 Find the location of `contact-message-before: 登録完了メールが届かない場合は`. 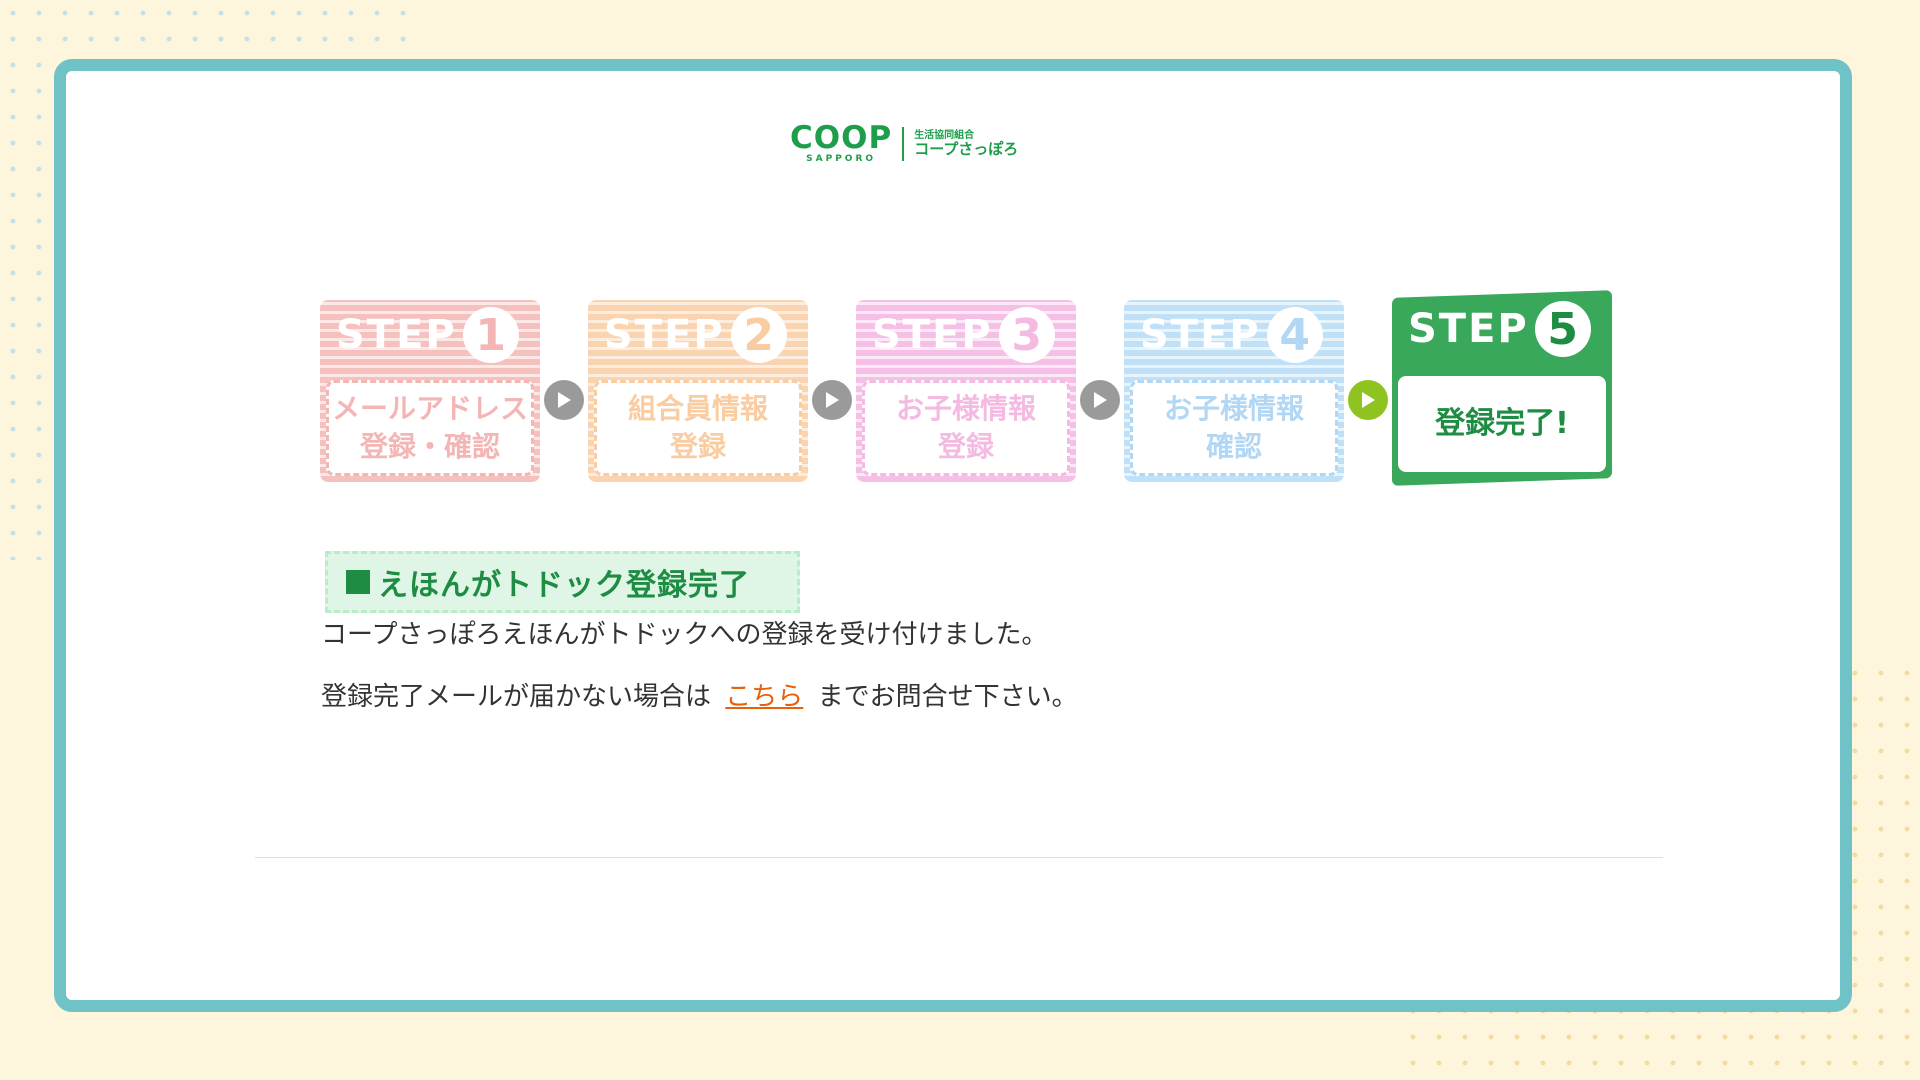

contact-message-before: 登録完了メールが届かない場合は is located at coordinates (516, 697).